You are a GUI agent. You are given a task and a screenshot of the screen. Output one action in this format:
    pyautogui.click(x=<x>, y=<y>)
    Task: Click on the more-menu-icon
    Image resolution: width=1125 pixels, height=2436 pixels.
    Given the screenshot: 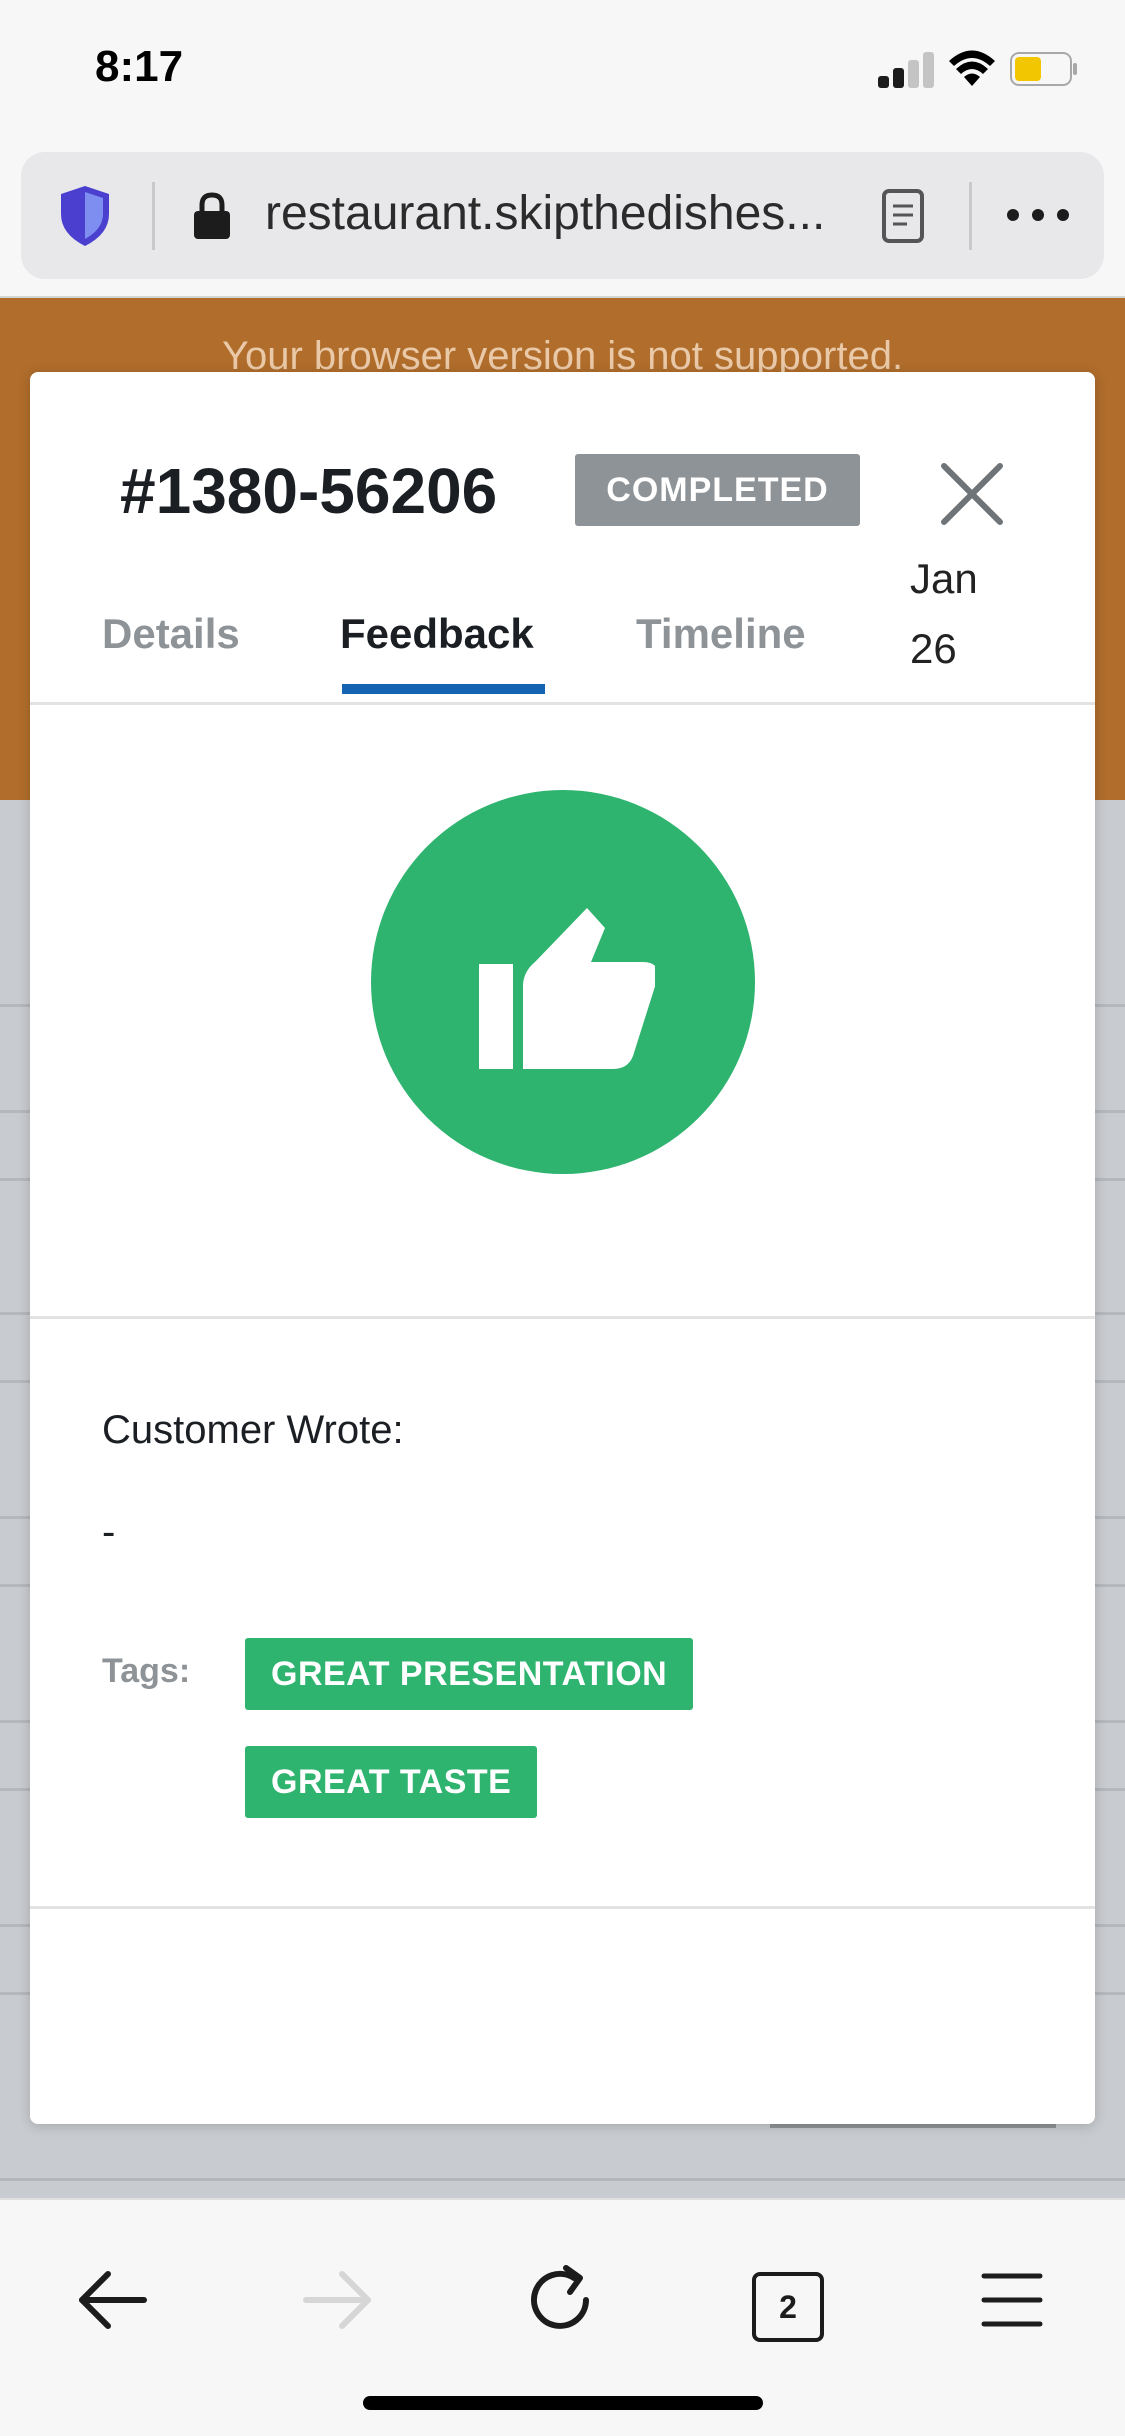 What is the action you would take?
    pyautogui.click(x=1038, y=215)
    